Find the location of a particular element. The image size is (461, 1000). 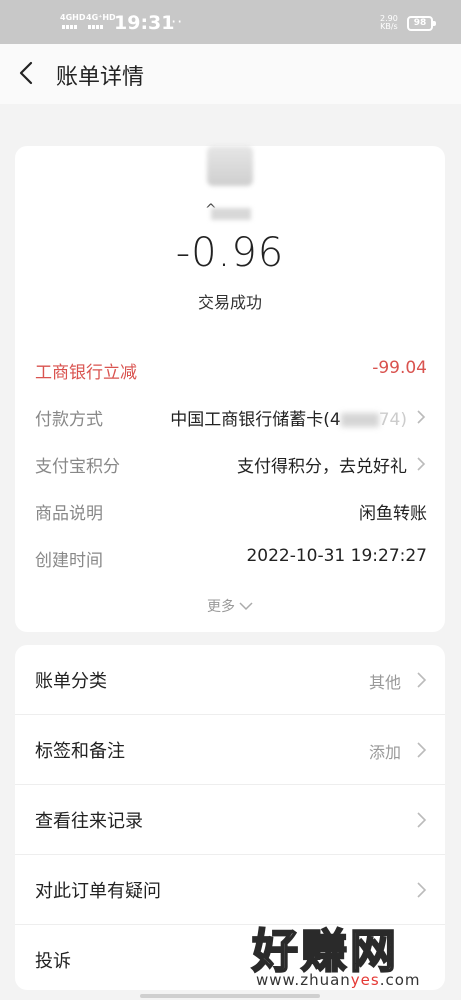

network-speed: 2.90 KB/s is located at coordinates (389, 23).